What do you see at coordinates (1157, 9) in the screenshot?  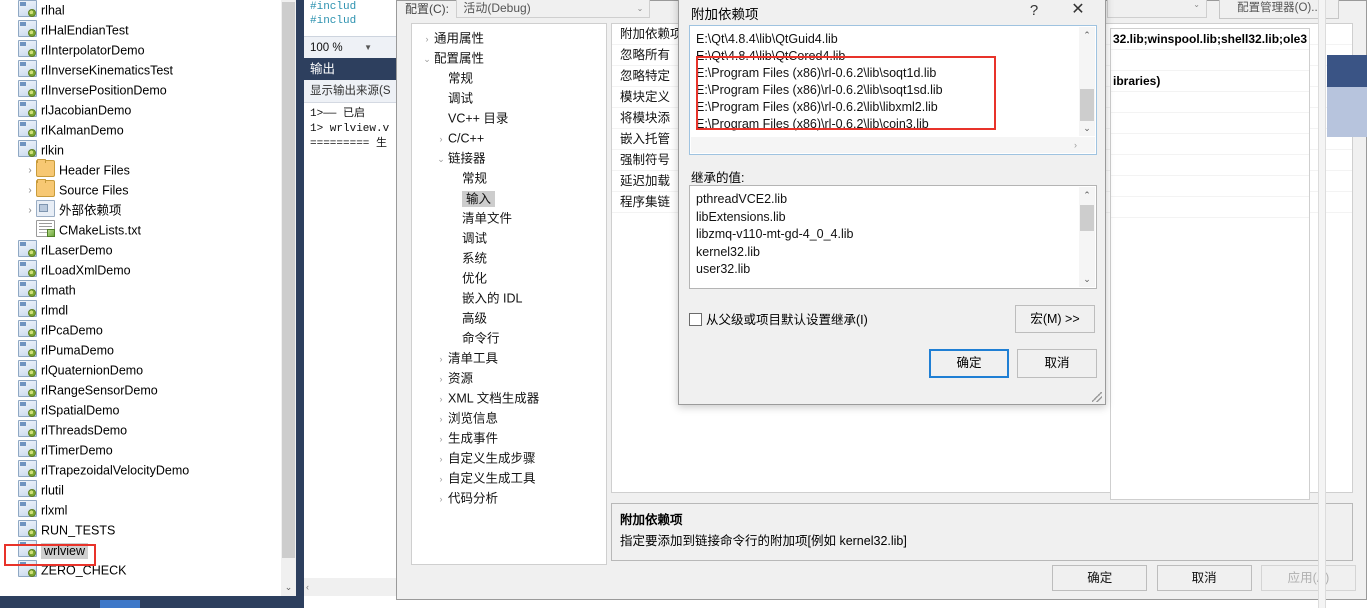 I see `platform-combo: ⌄` at bounding box center [1157, 9].